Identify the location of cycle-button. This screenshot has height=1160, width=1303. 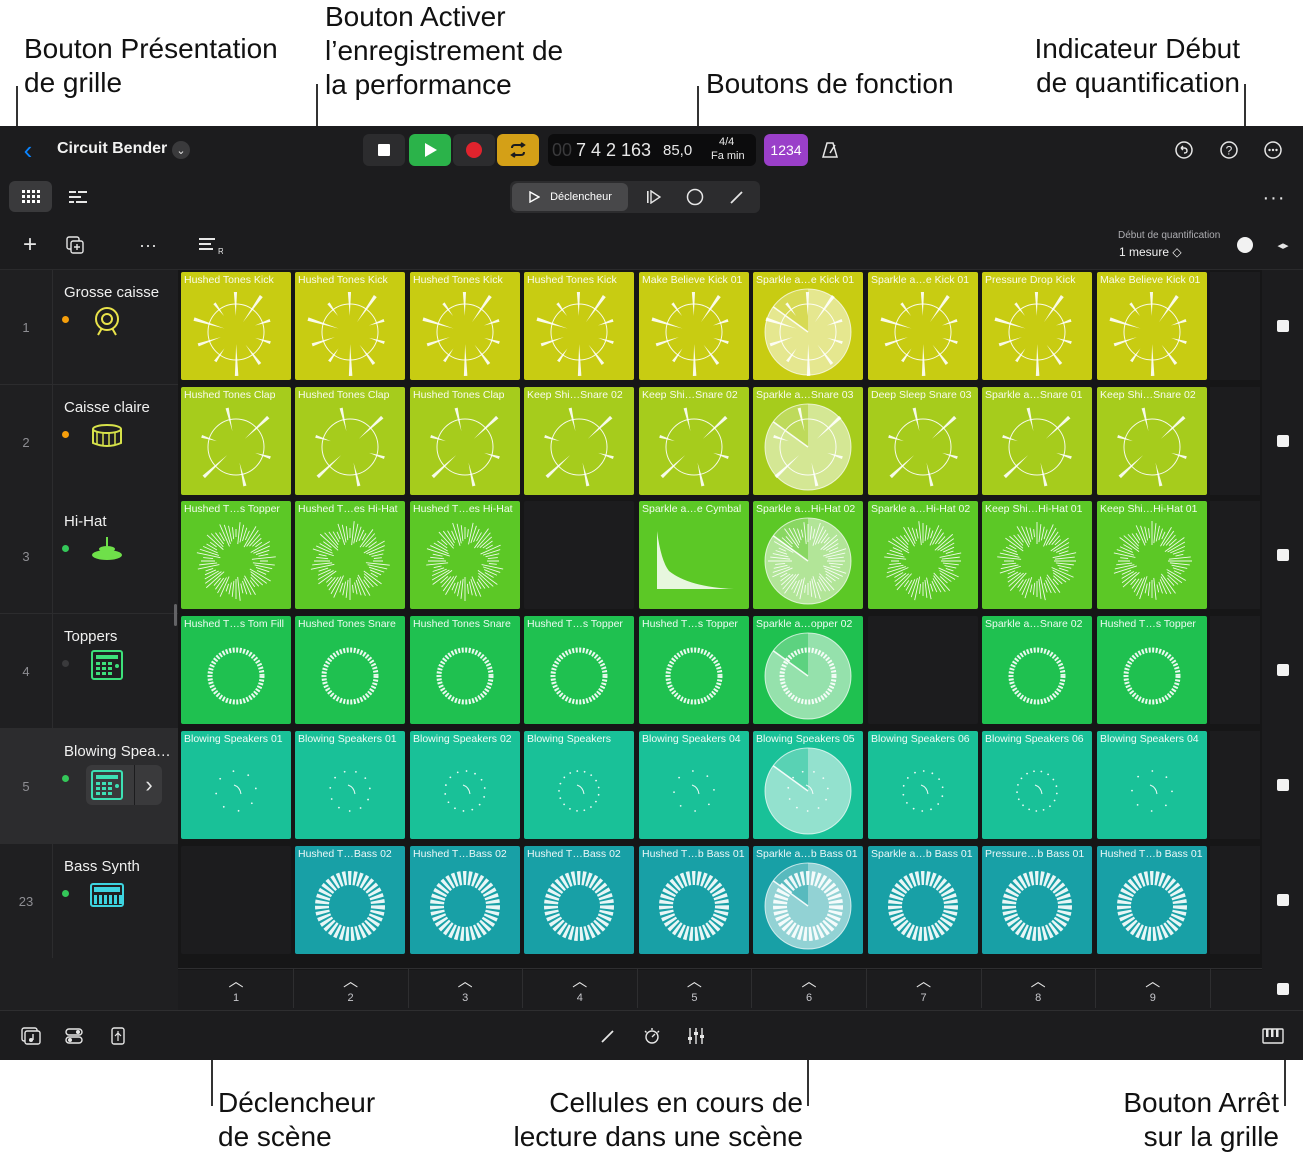
(518, 150).